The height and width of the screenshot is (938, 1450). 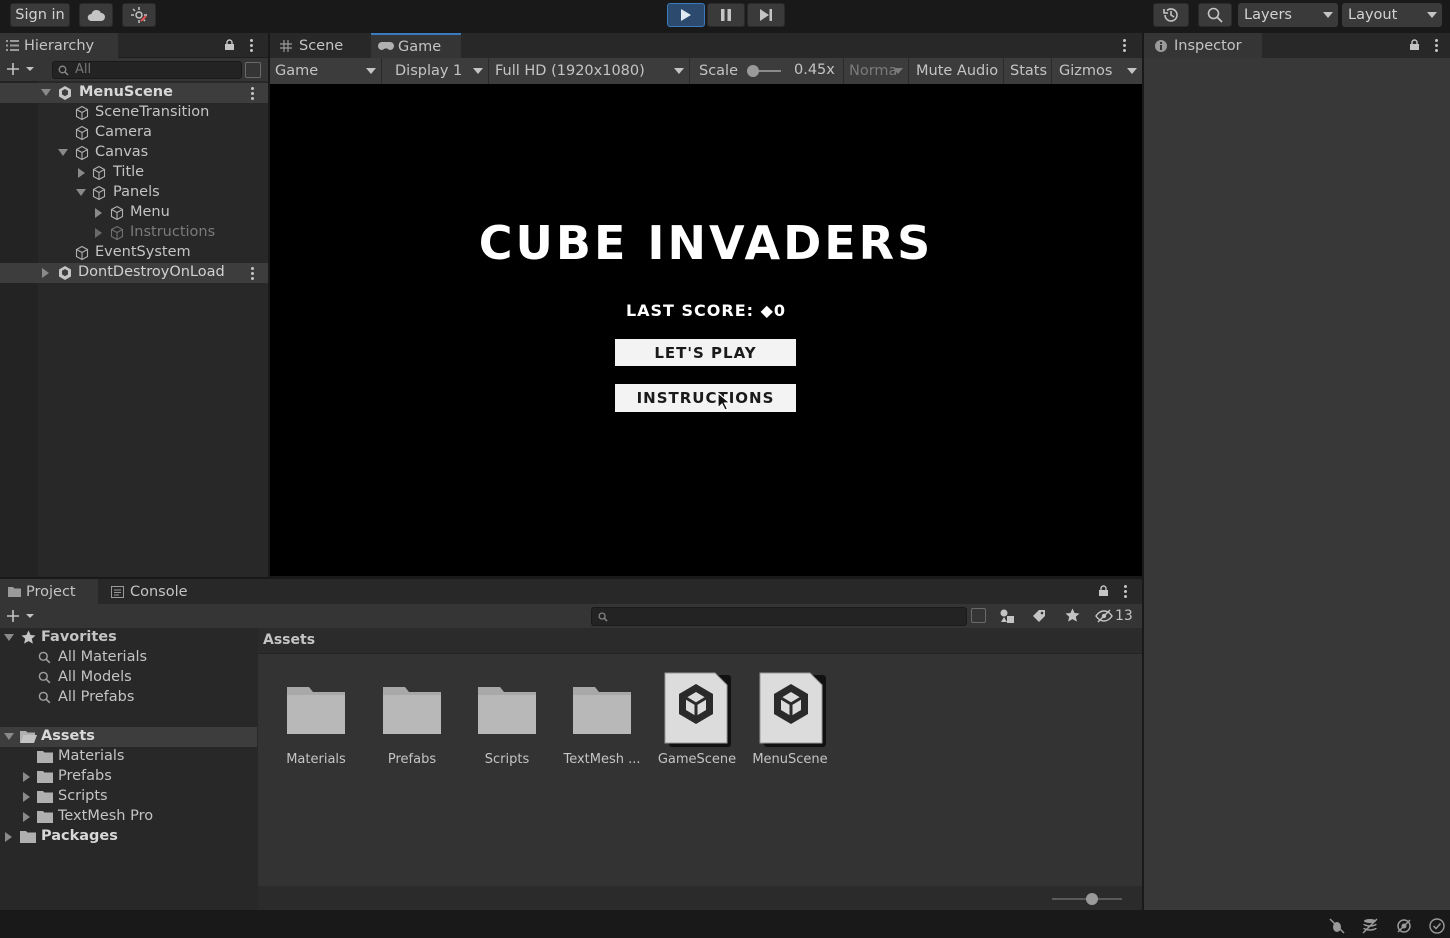 What do you see at coordinates (40, 15) in the screenshot?
I see `sign-in-button: Sign in` at bounding box center [40, 15].